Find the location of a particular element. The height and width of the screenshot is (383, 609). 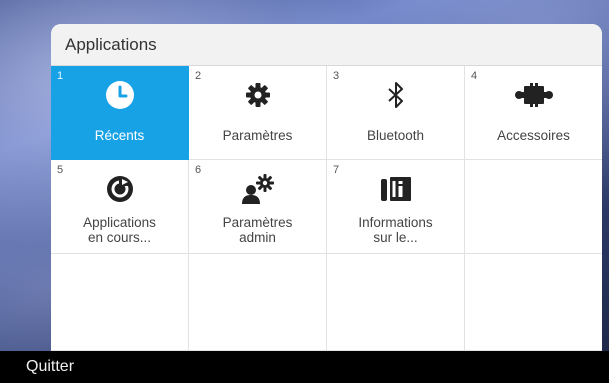

app-tile-bluetooth: 3 Bluetooth is located at coordinates (396, 113).